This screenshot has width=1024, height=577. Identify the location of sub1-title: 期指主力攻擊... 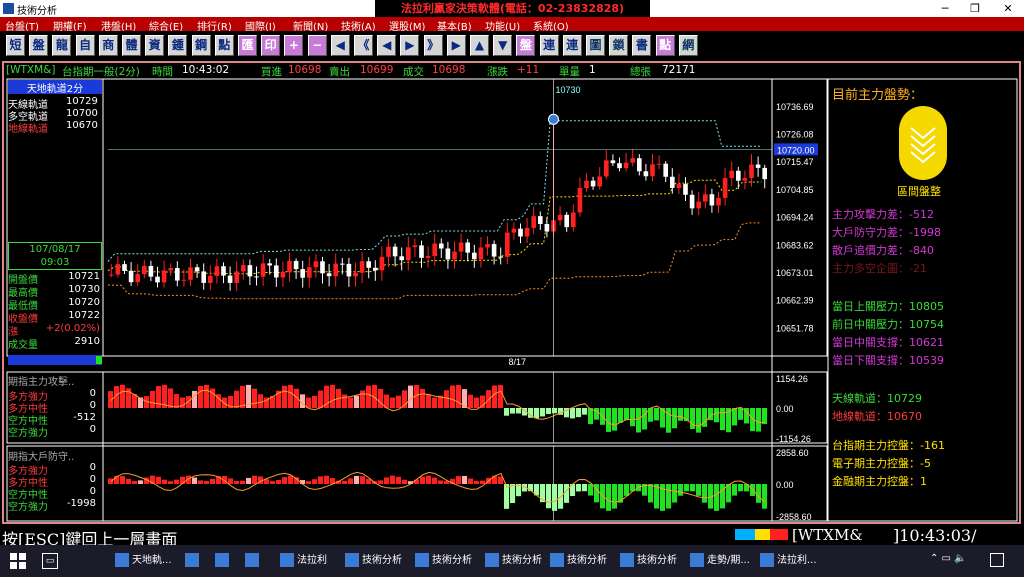
(41, 380).